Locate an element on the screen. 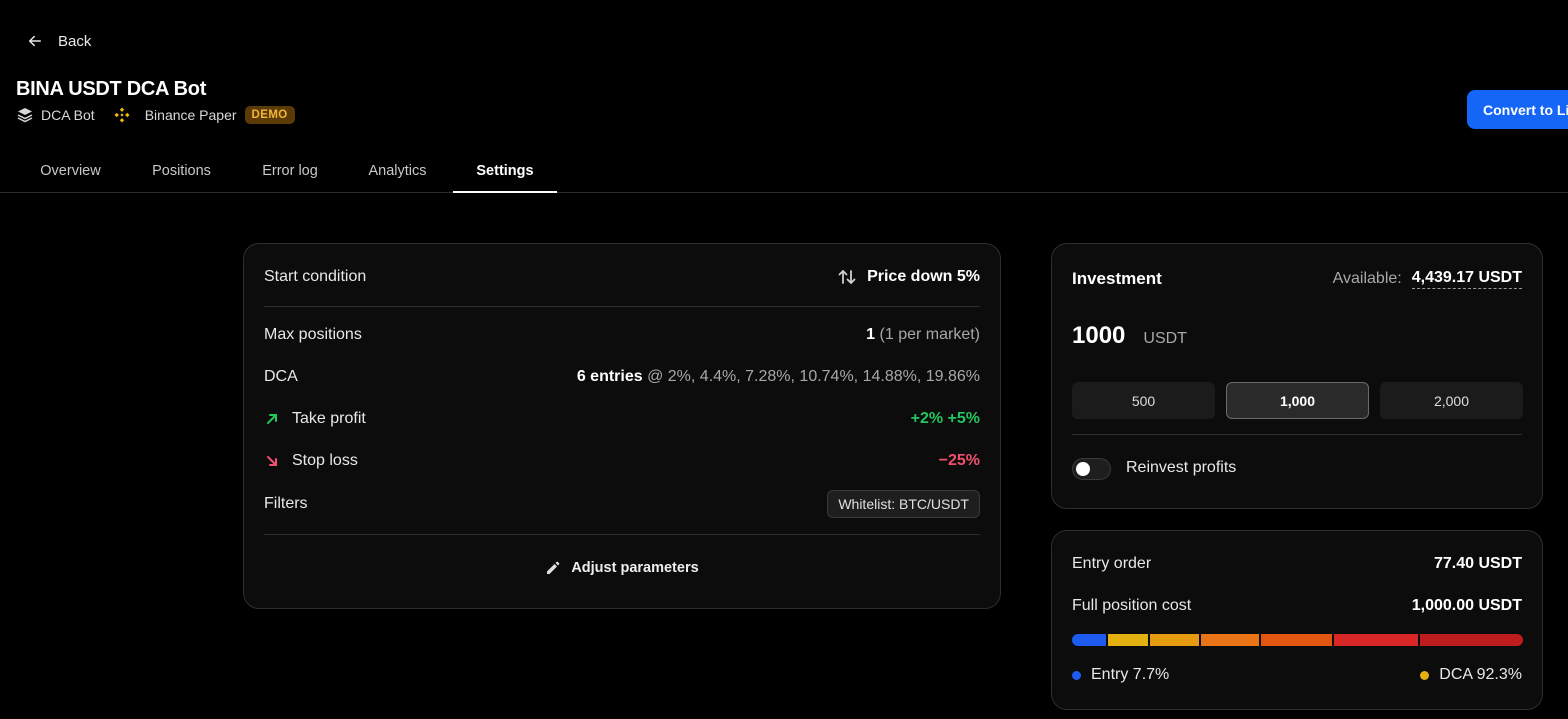 The width and height of the screenshot is (1568, 719). bot-meta: DCA Bot Binance Paper DEMO is located at coordinates (156, 115).